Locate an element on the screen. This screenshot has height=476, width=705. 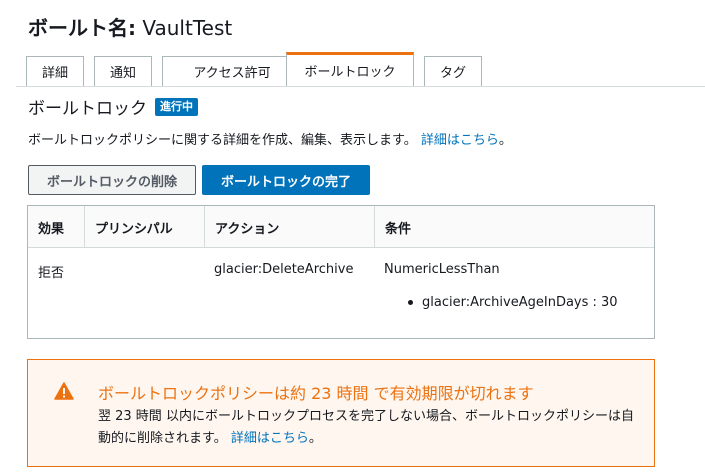
section-description: ボールトロックポリシーに関する詳細を作成、編集、表示します。 詳細はこちら。 is located at coordinates (270, 138).